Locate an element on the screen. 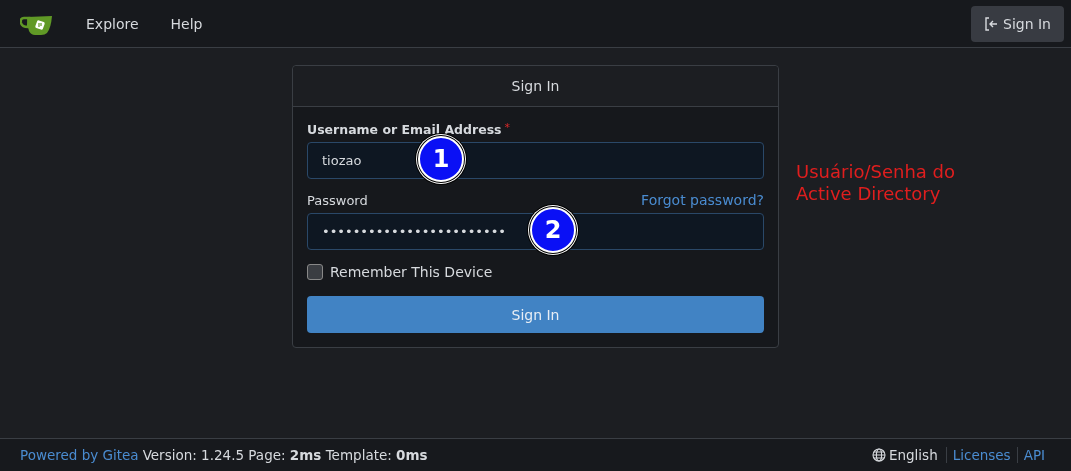 The width and height of the screenshot is (1071, 471). number-marker: 1 is located at coordinates (441, 159).